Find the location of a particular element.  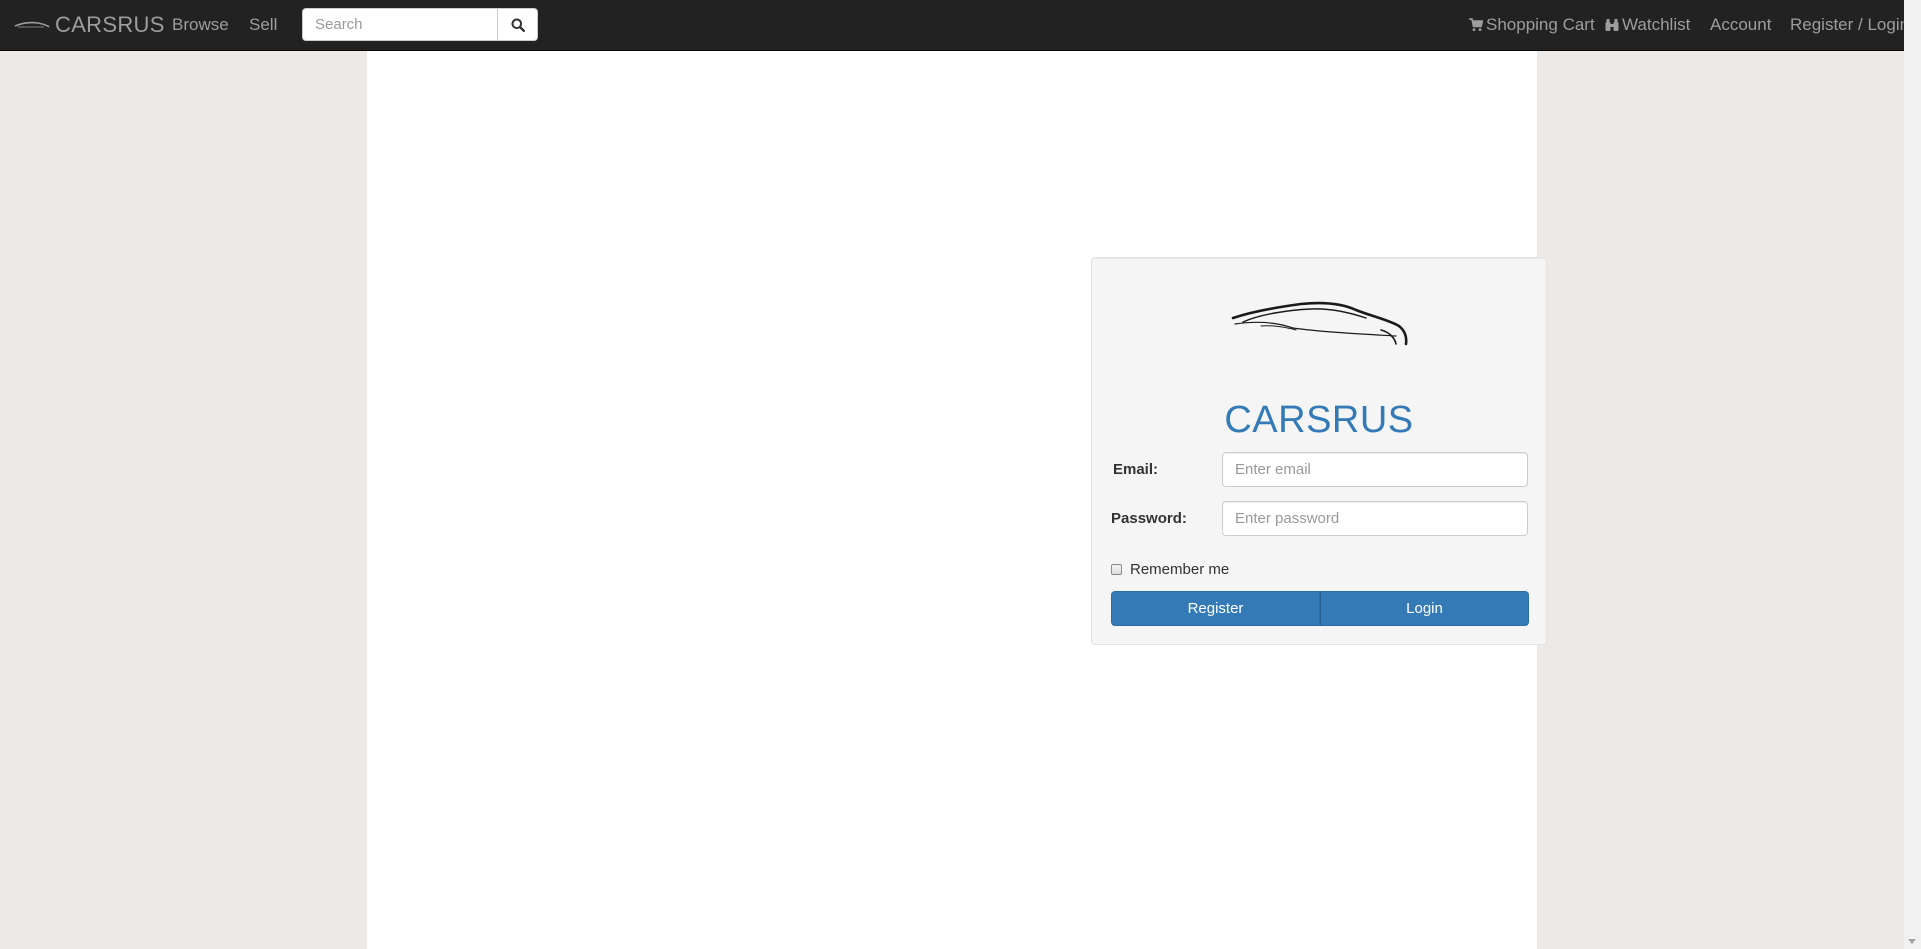

search-input is located at coordinates (400, 24).